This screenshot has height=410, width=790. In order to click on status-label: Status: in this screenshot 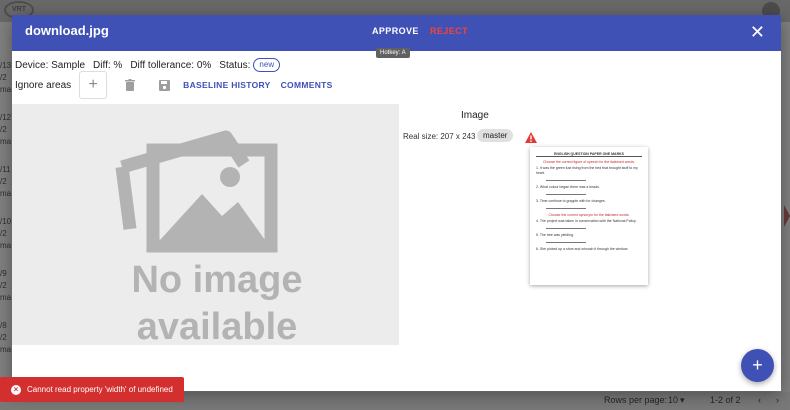, I will do `click(235, 65)`.